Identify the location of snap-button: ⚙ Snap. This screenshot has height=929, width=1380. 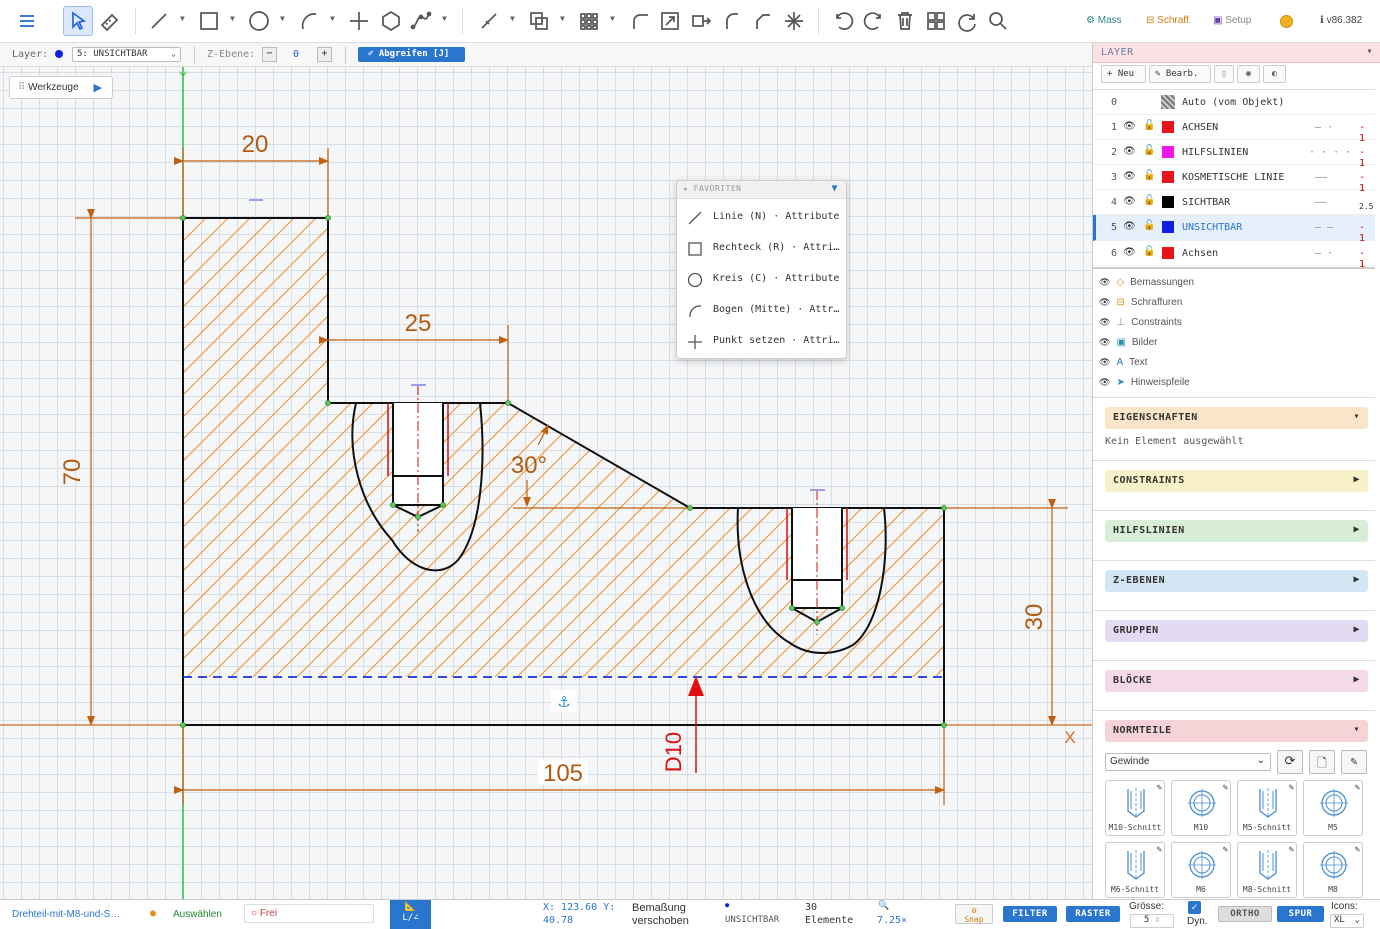
(974, 914).